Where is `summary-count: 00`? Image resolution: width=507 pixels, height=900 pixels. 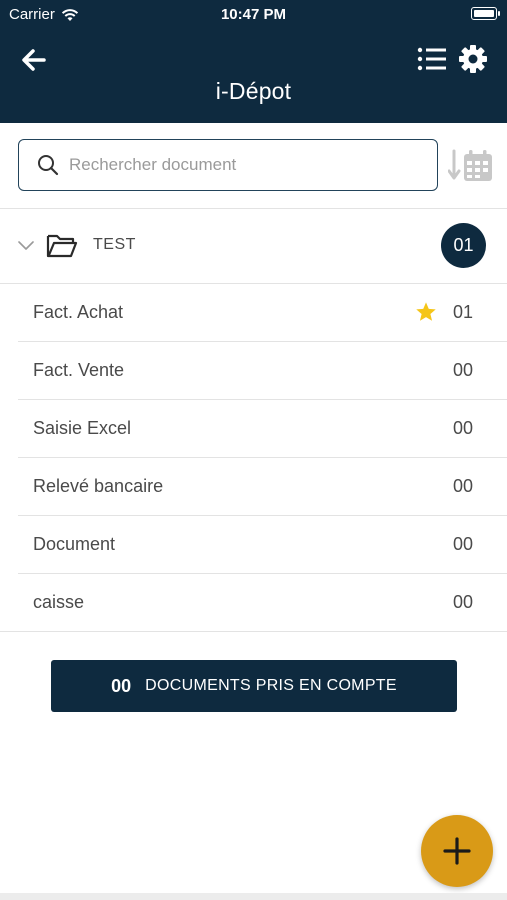
summary-count: 00 is located at coordinates (121, 685).